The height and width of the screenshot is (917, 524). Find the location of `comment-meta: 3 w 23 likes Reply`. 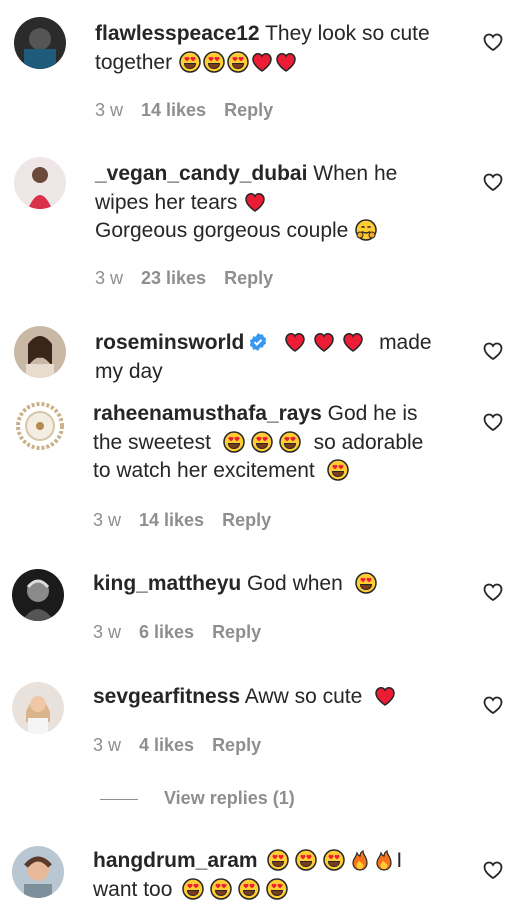

comment-meta: 3 w 23 likes Reply is located at coordinates (193, 278).